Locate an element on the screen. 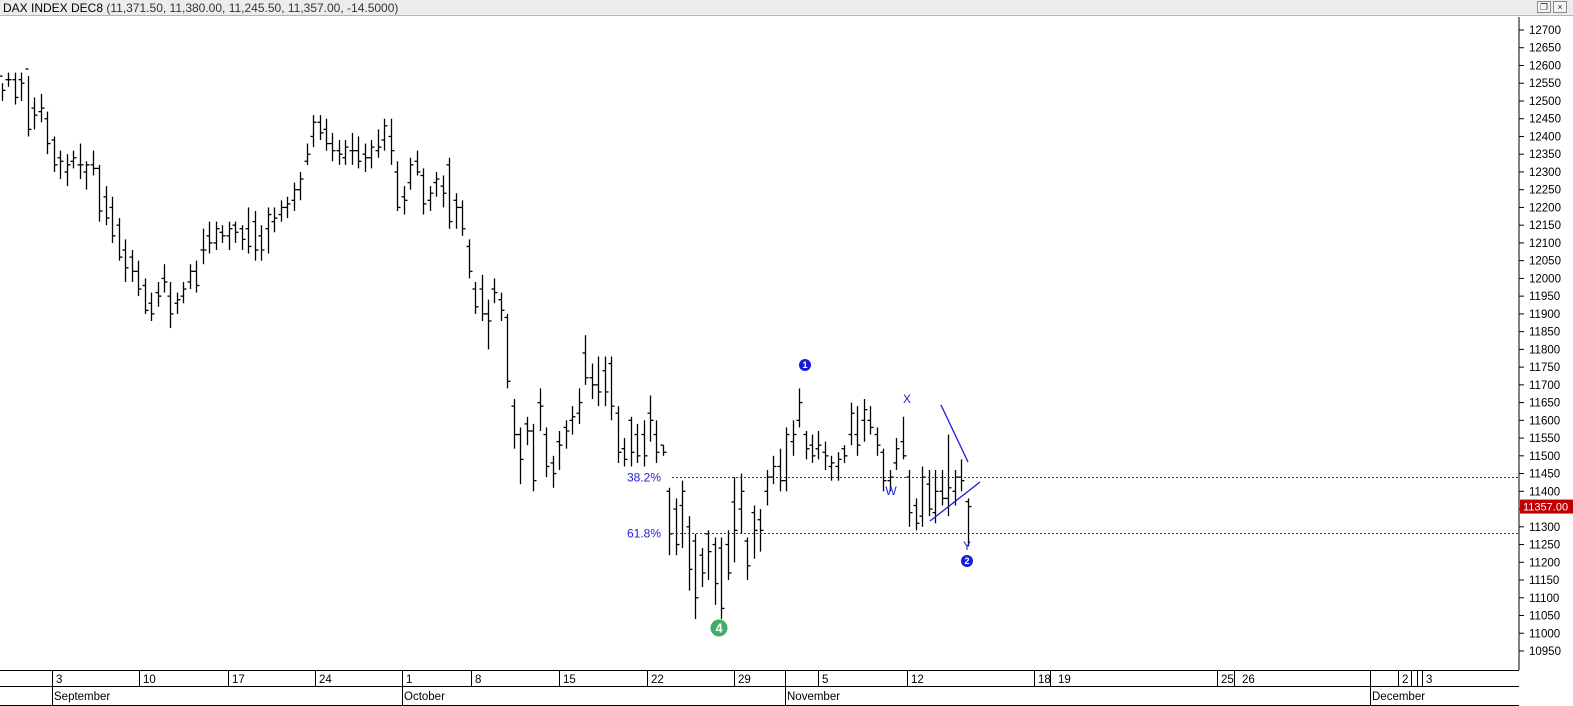 This screenshot has width=1573, height=706. price-tick-label: 11250 is located at coordinates (1544, 546).